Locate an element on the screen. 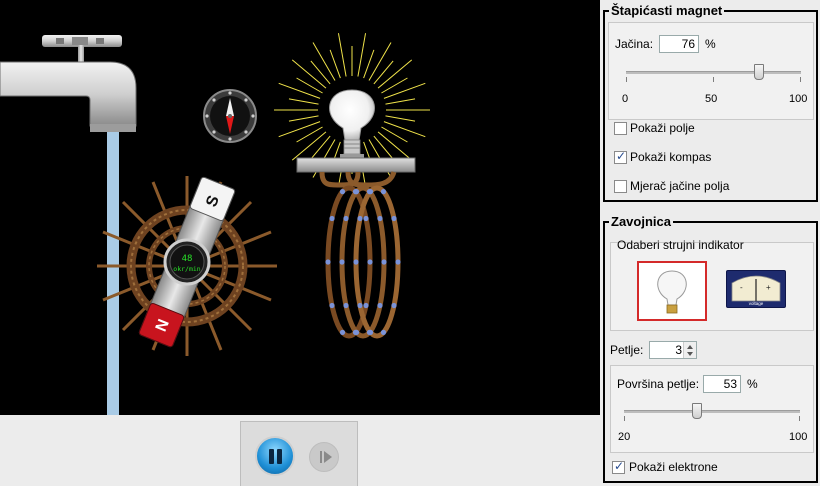  faucet is located at coordinates (68, 225).